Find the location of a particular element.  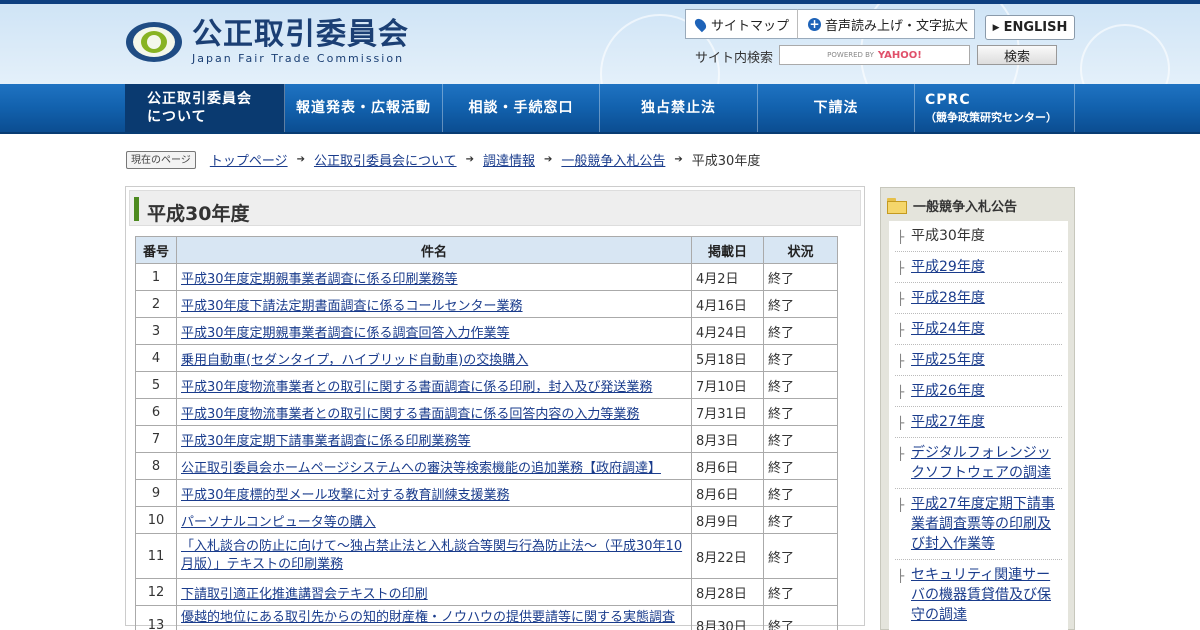

nav-item-subcontract: 下請法 is located at coordinates (836, 108).